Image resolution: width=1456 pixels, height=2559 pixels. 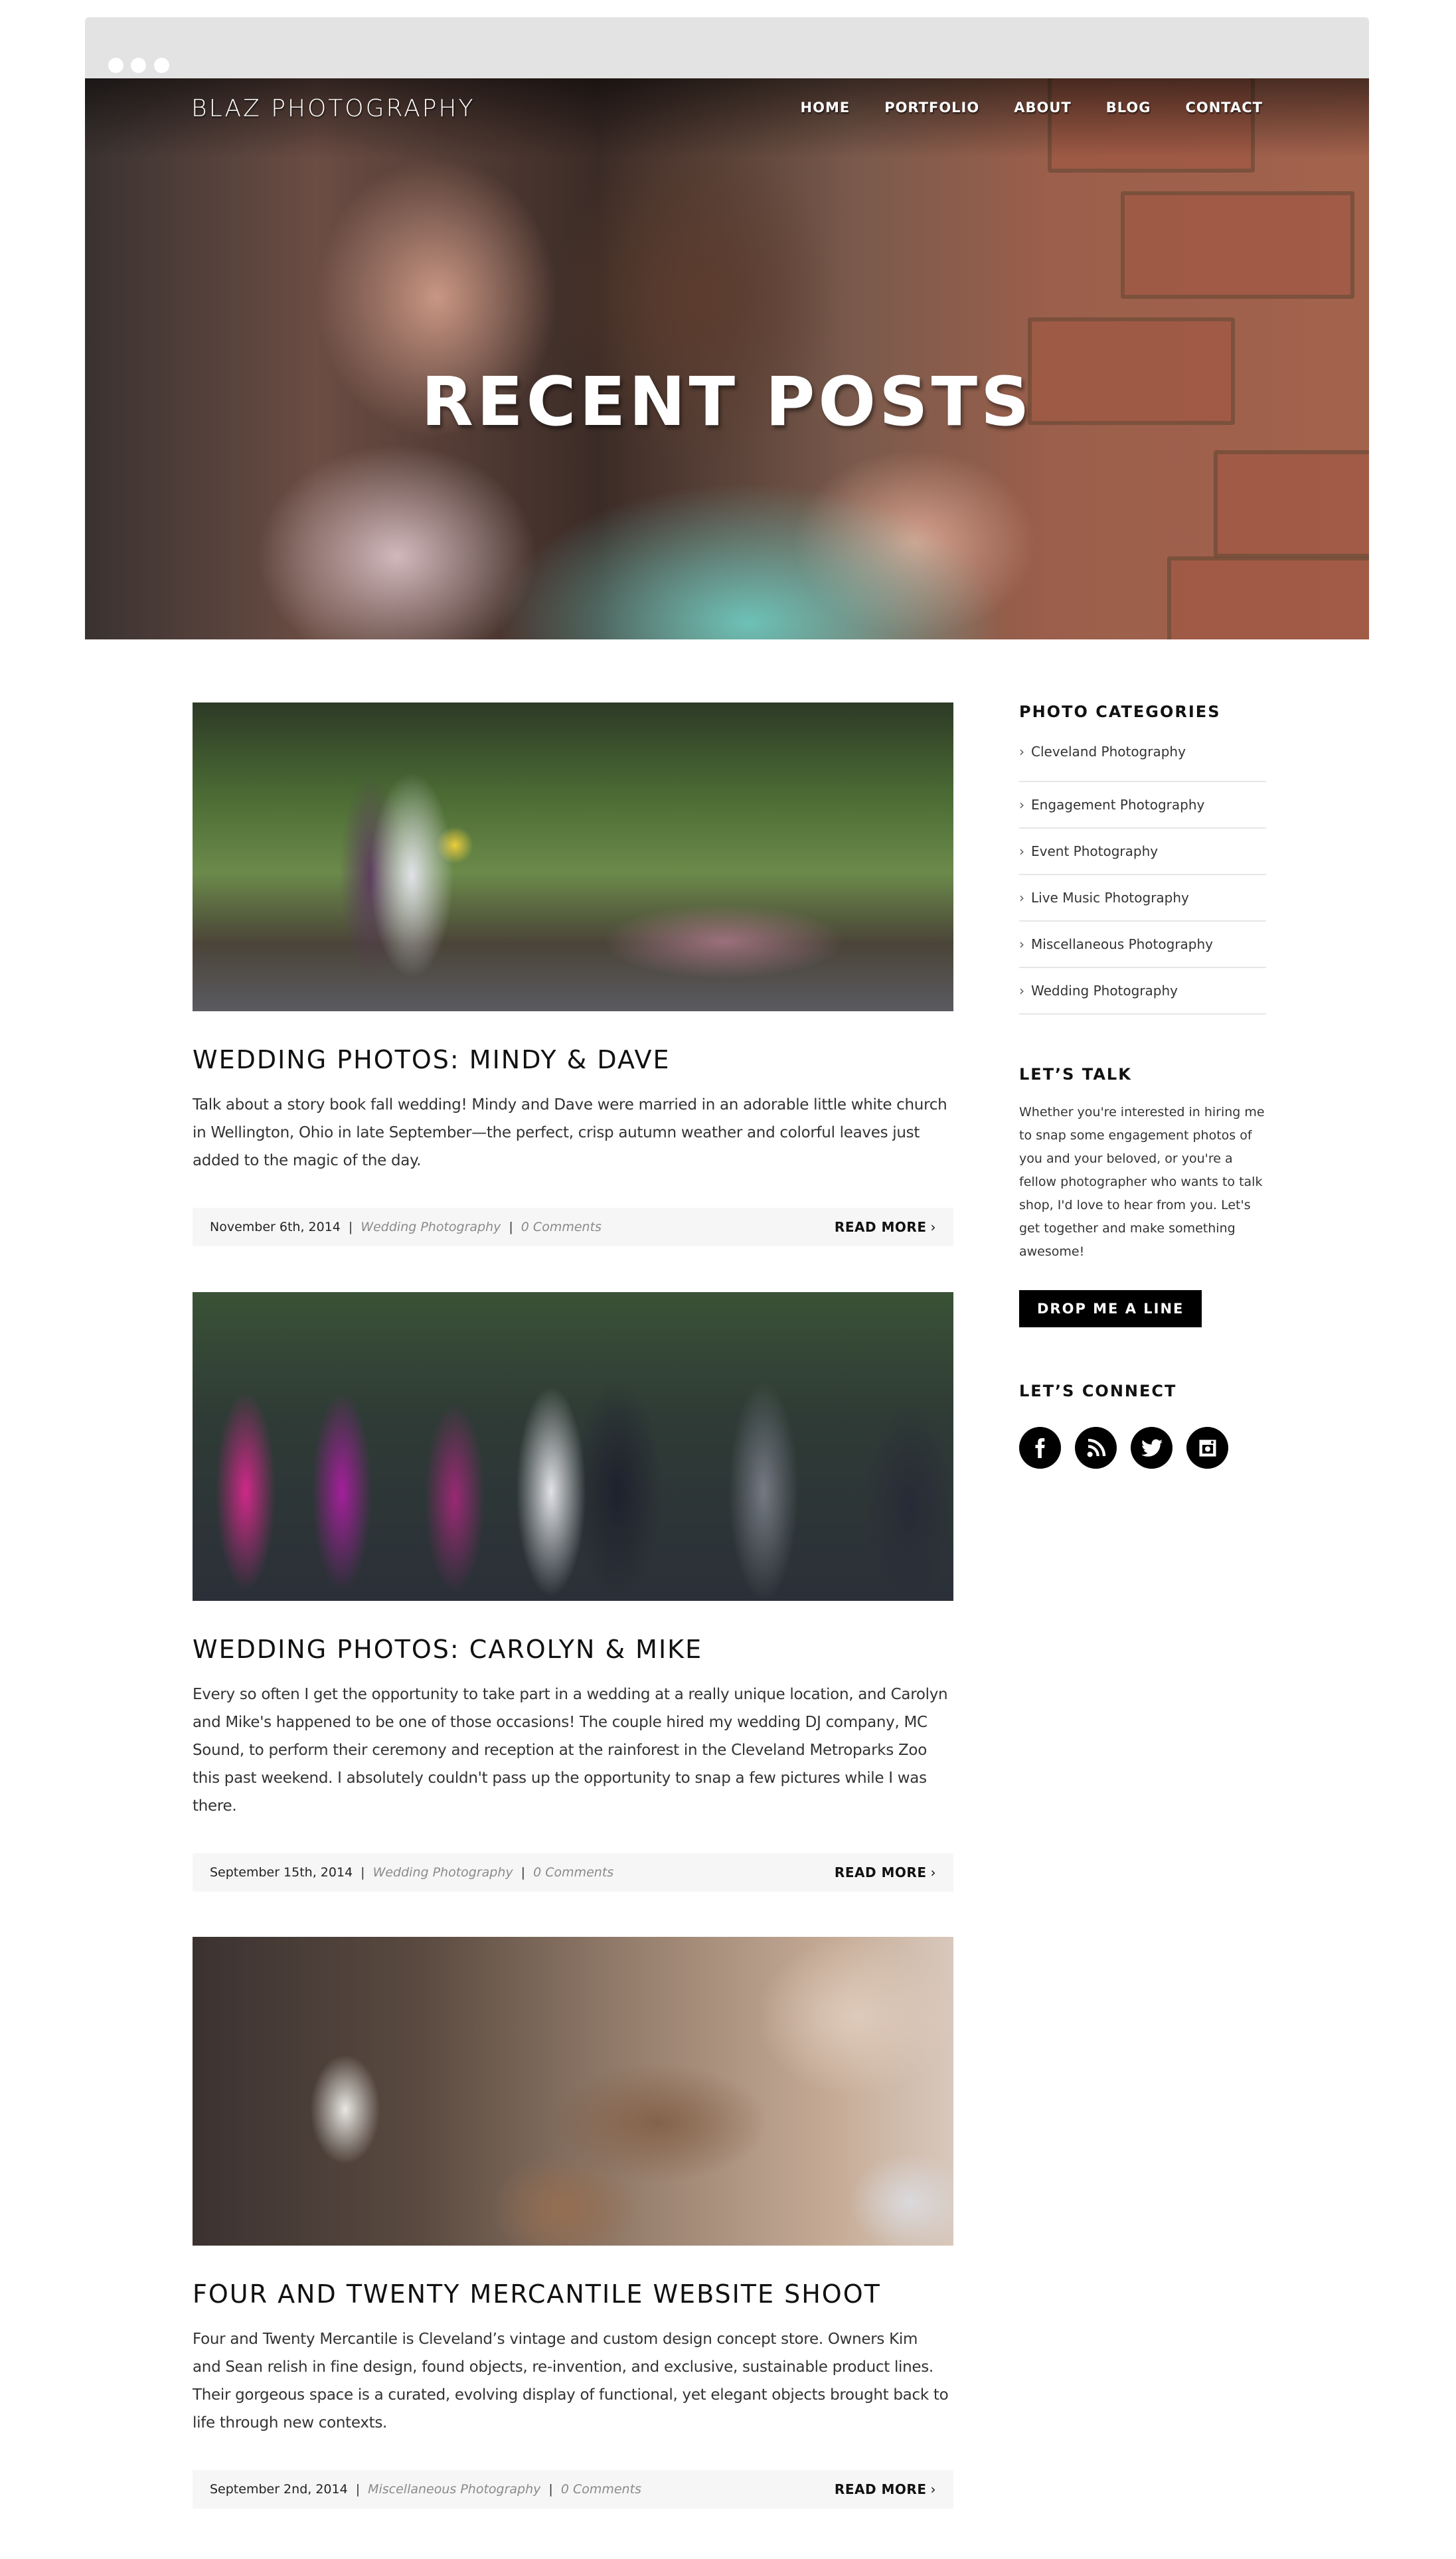 I want to click on category-item: › Event Photography, so click(x=1142, y=852).